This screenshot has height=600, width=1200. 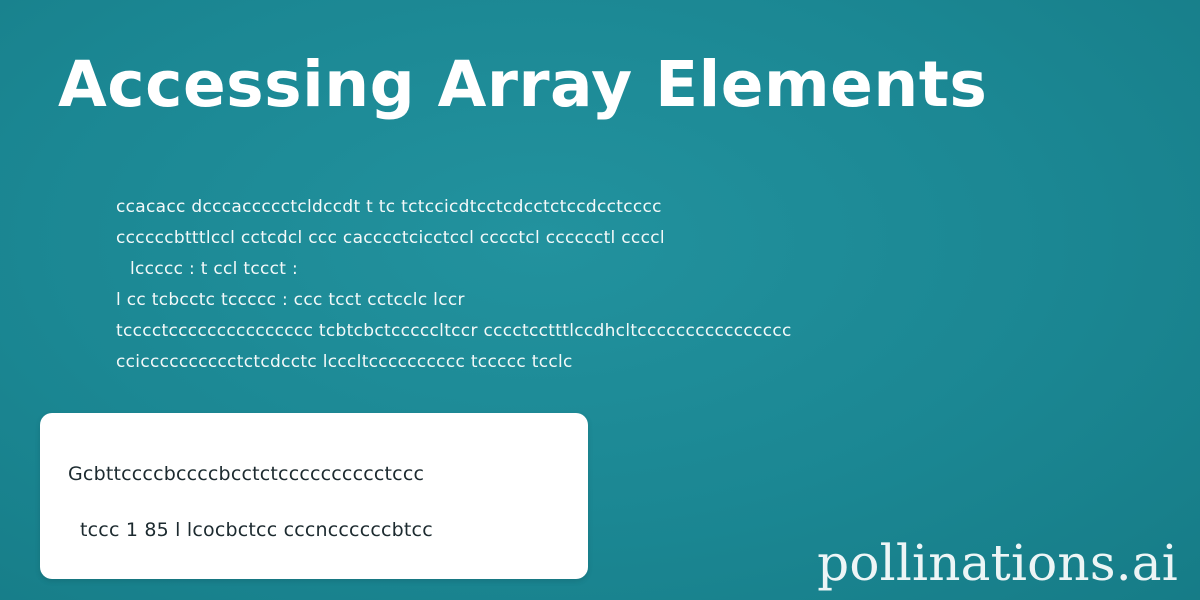 I want to click on watermark-logo: pollinations.ai, so click(x=997, y=563).